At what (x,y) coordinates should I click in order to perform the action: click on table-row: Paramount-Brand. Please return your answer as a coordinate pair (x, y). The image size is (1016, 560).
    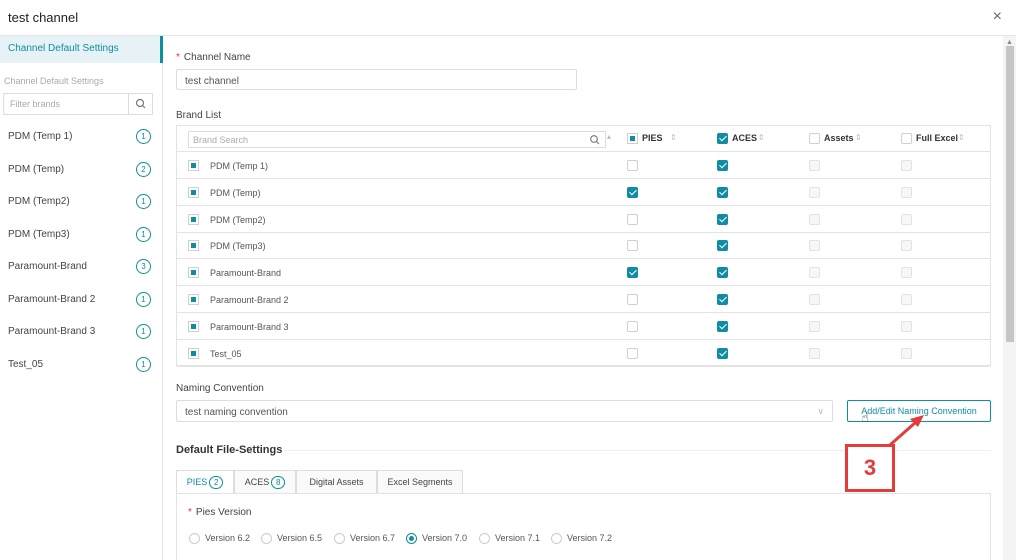
    Looking at the image, I should click on (583, 273).